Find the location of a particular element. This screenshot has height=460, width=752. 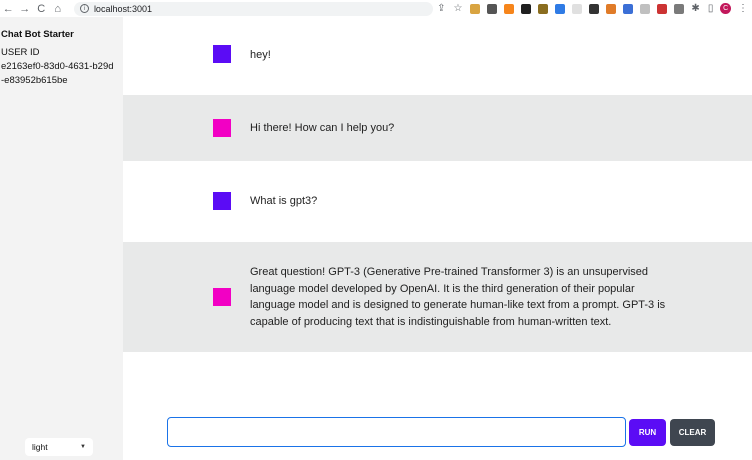

message-row: What is gpt3? is located at coordinates (437, 201).